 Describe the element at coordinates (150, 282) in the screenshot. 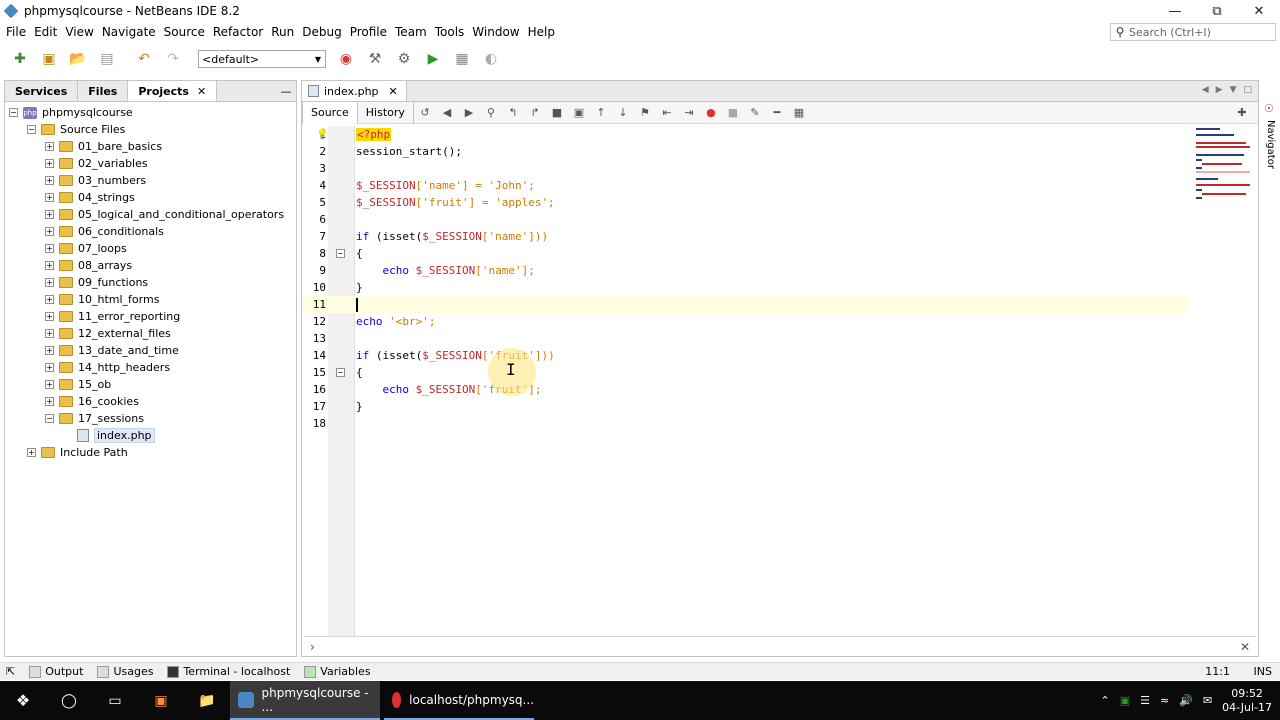

I see `tree-node-folder: +09_functions` at that location.